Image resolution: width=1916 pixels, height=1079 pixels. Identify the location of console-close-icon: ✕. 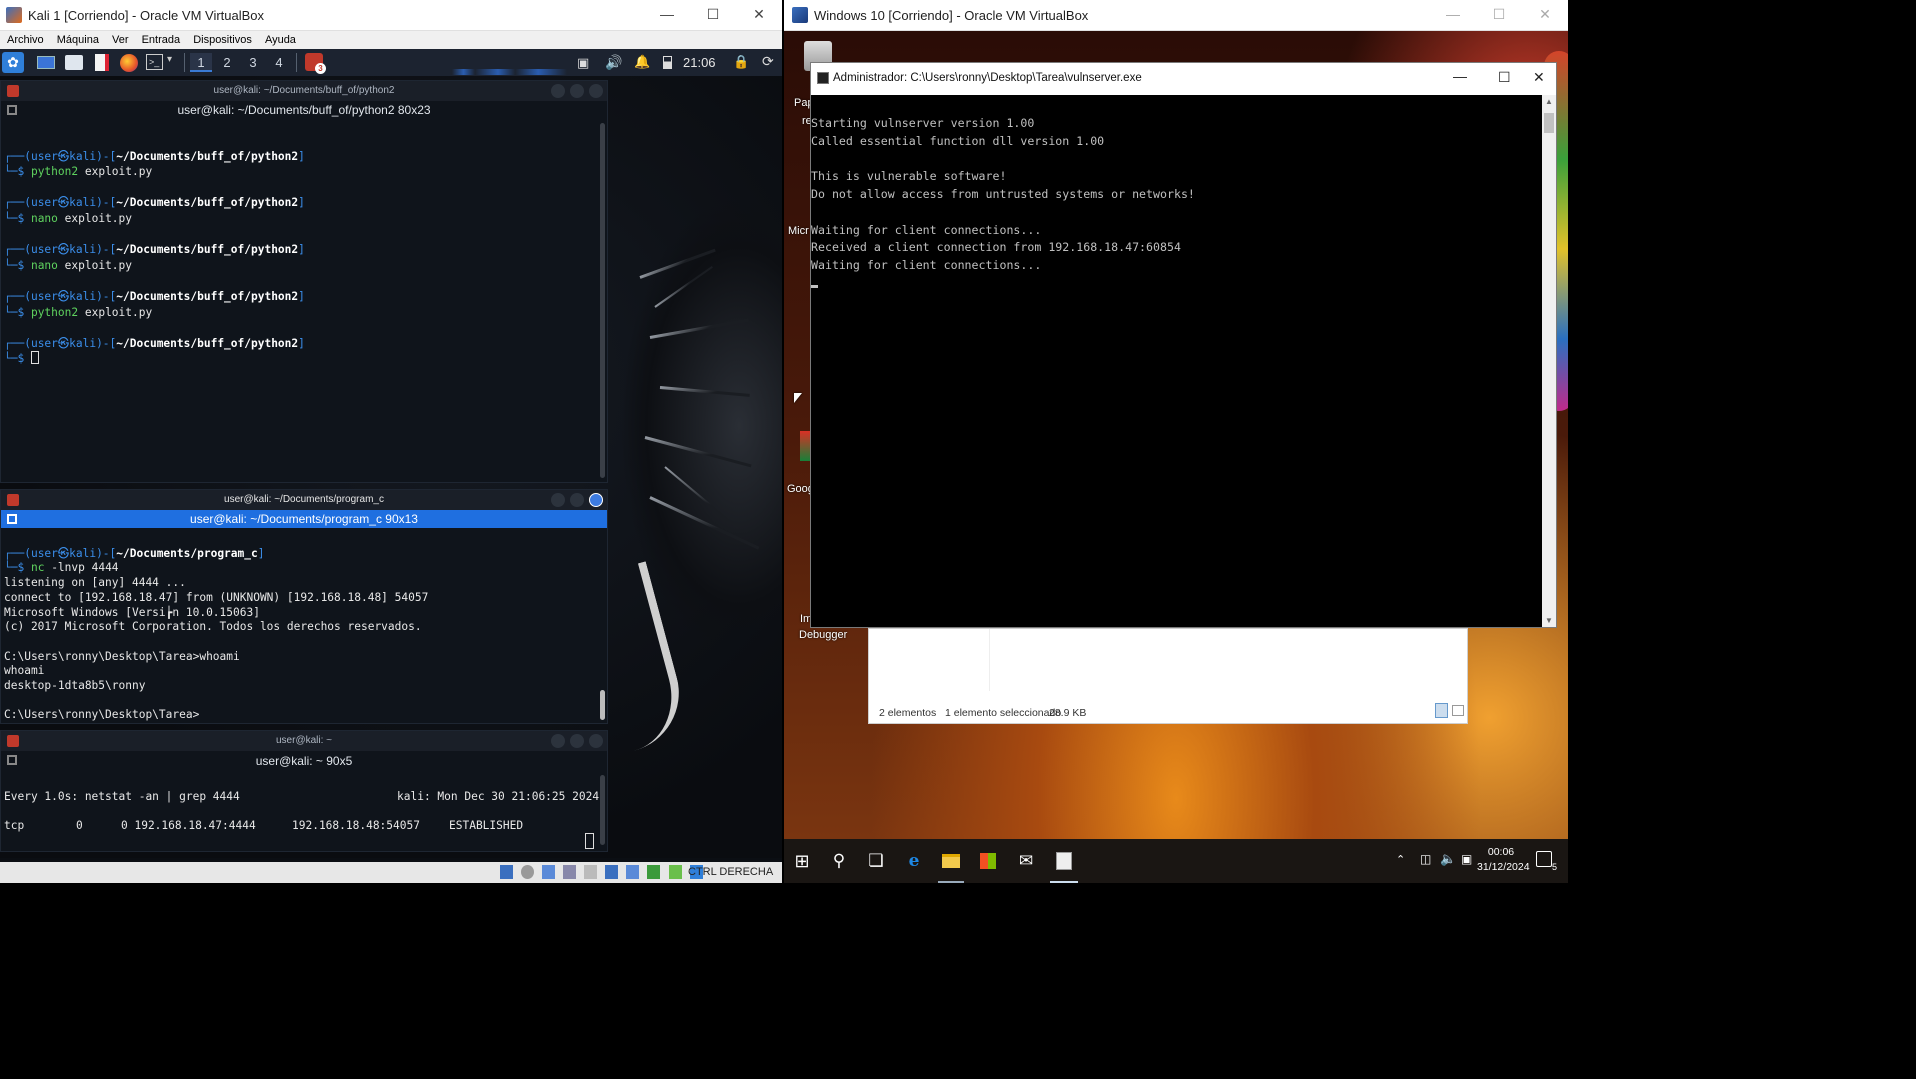
(1539, 77).